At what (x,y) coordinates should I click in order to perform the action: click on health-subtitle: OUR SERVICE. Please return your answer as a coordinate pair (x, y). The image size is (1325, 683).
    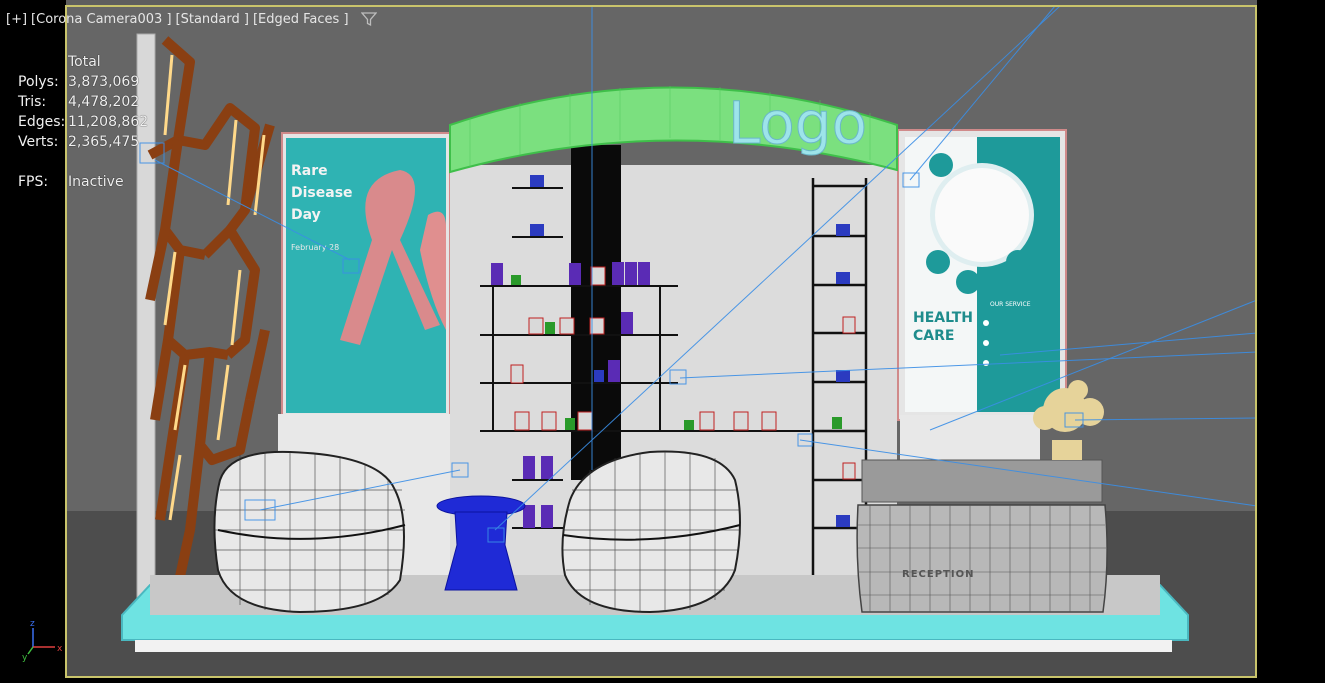
    Looking at the image, I should click on (1010, 304).